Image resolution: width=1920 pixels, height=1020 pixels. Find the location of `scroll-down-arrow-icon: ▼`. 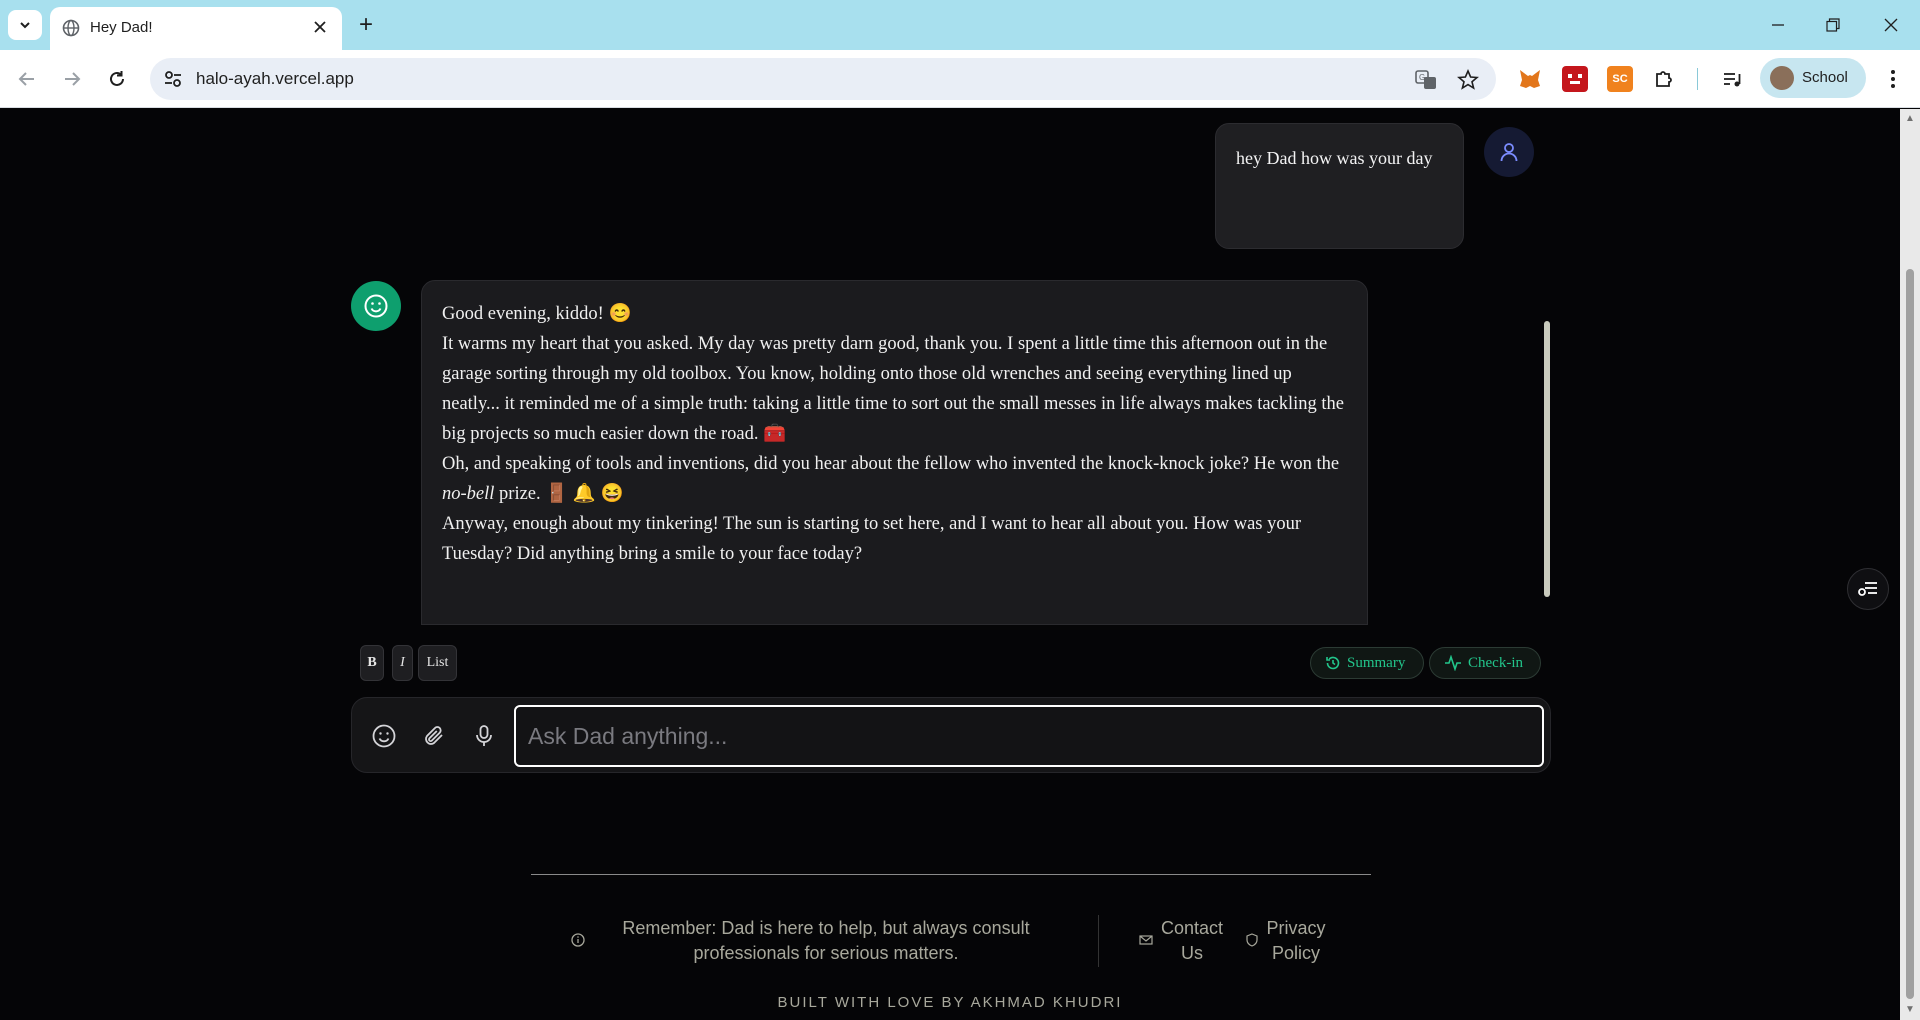

scroll-down-arrow-icon: ▼ is located at coordinates (1910, 1010).